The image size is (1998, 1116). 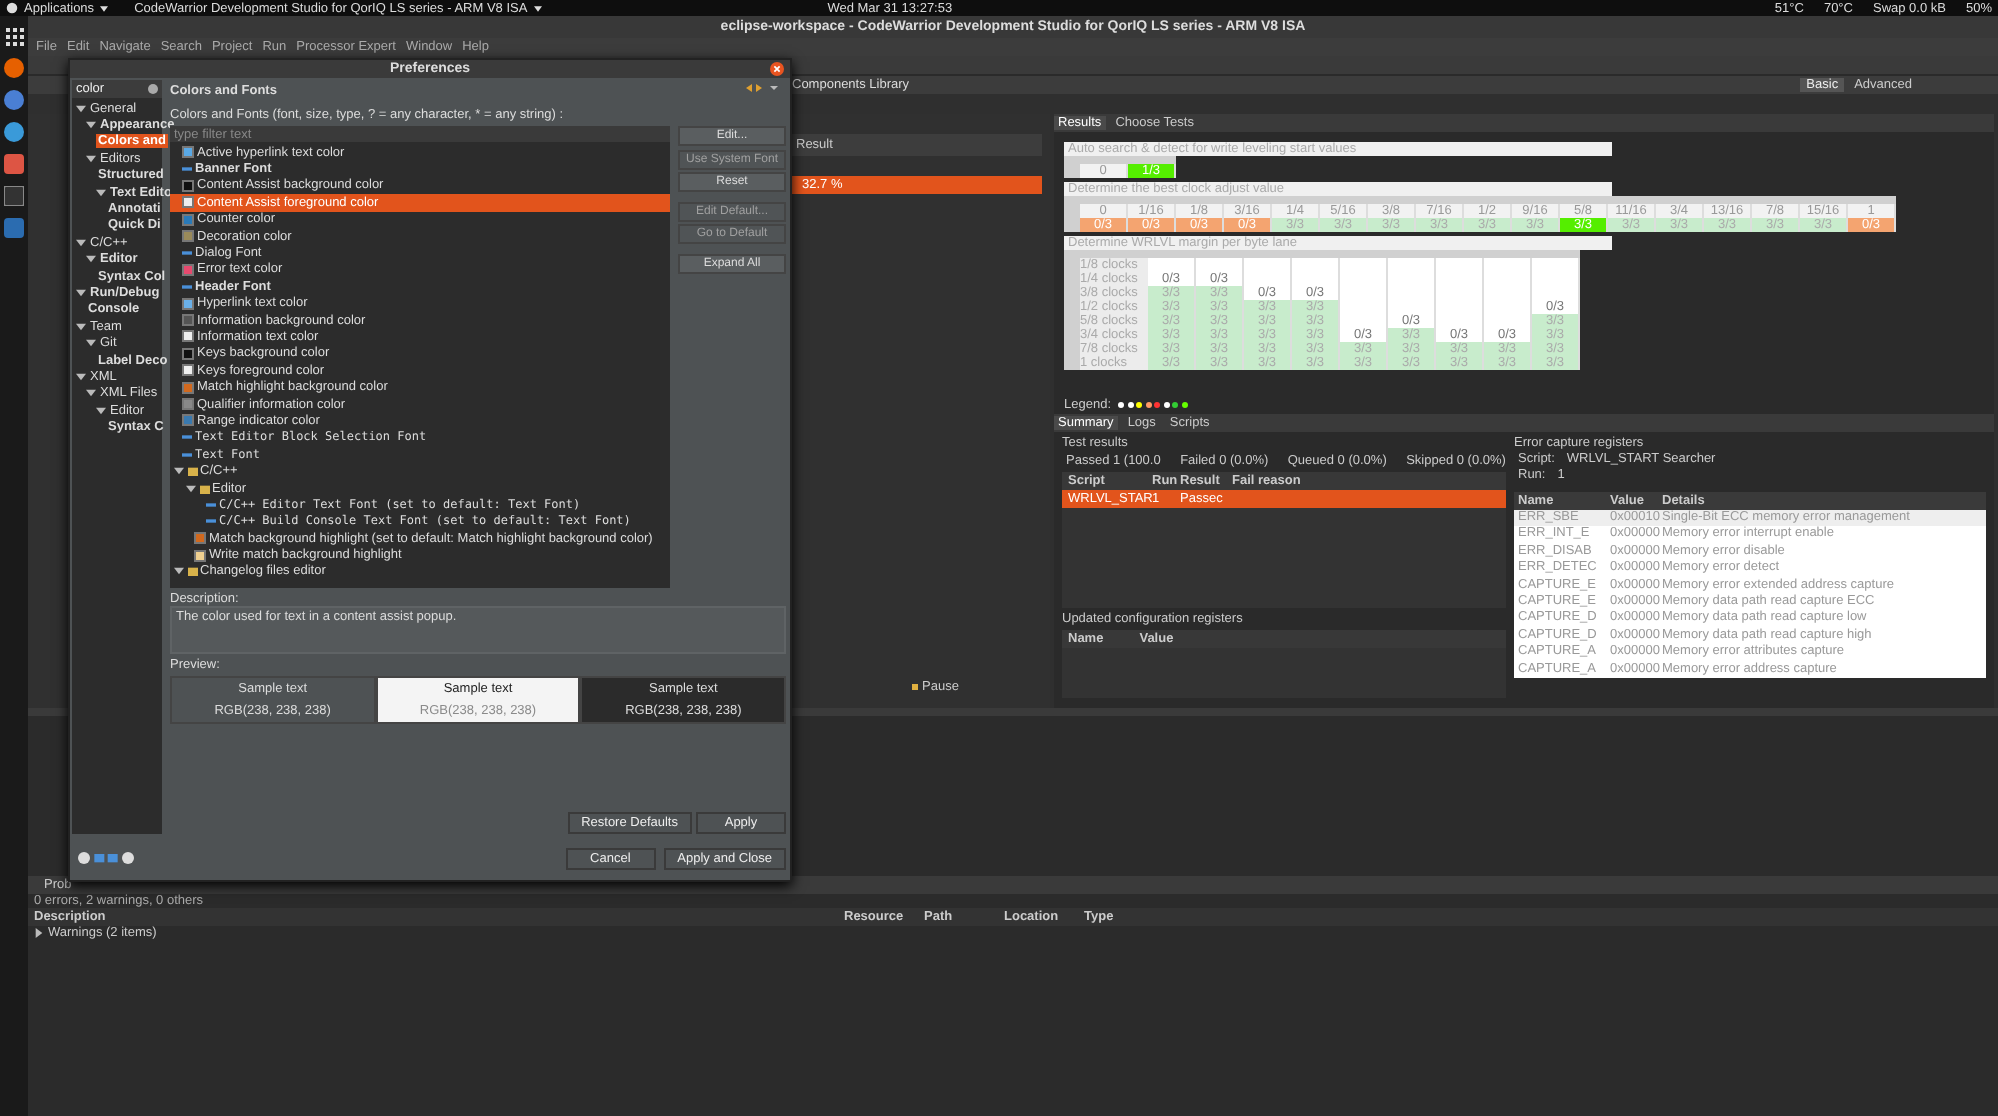 I want to click on app-icon, so click(x=14, y=228).